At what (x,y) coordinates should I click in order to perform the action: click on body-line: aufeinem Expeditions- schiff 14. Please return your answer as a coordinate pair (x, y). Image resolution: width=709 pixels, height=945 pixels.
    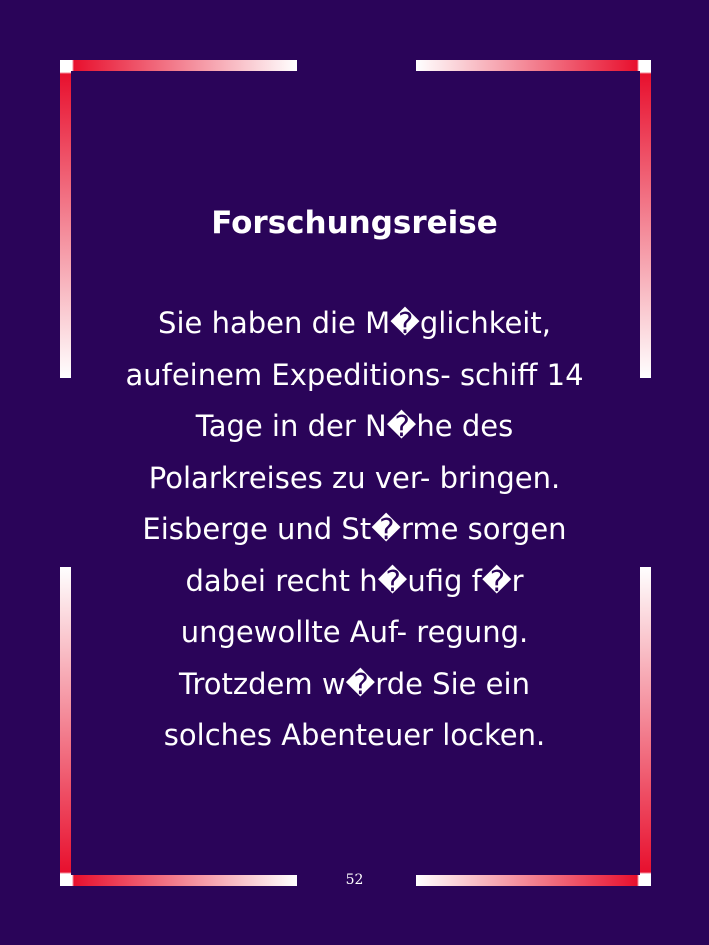
    Looking at the image, I should click on (354, 374).